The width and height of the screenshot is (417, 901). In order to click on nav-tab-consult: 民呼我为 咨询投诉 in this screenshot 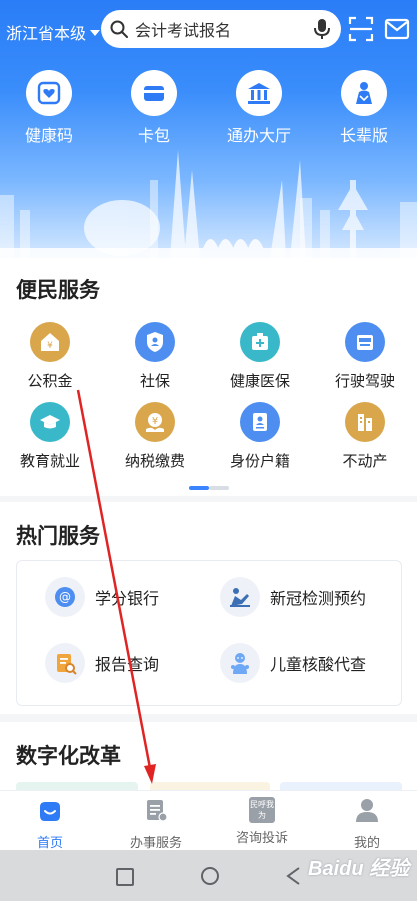, I will do `click(262, 821)`.